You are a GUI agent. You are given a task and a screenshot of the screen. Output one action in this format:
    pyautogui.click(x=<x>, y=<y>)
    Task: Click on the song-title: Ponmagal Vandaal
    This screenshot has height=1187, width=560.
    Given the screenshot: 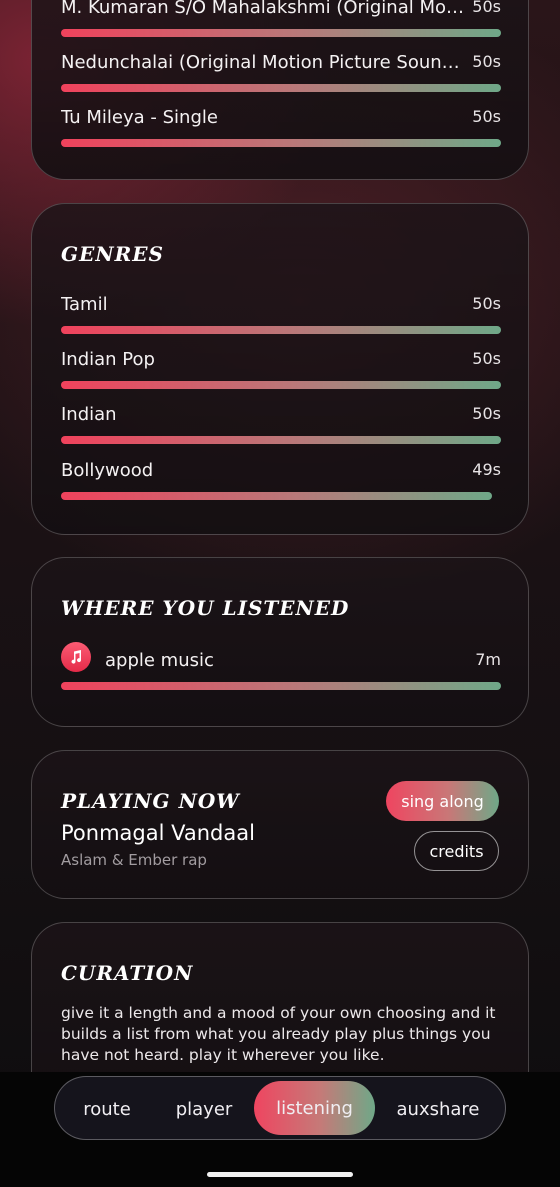 What is the action you would take?
    pyautogui.click(x=158, y=833)
    